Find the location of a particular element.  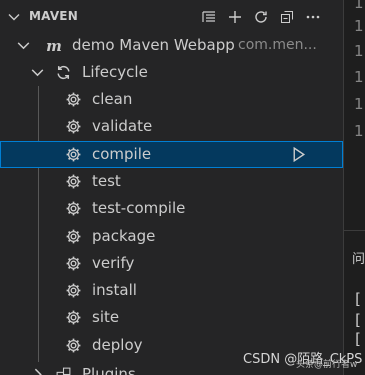

goal-label: clean is located at coordinates (112, 99).